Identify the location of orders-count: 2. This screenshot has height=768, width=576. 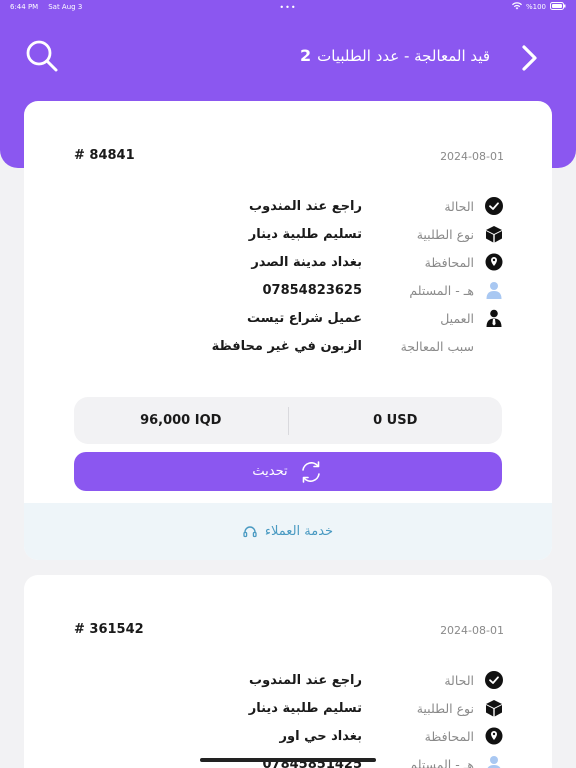
(306, 55).